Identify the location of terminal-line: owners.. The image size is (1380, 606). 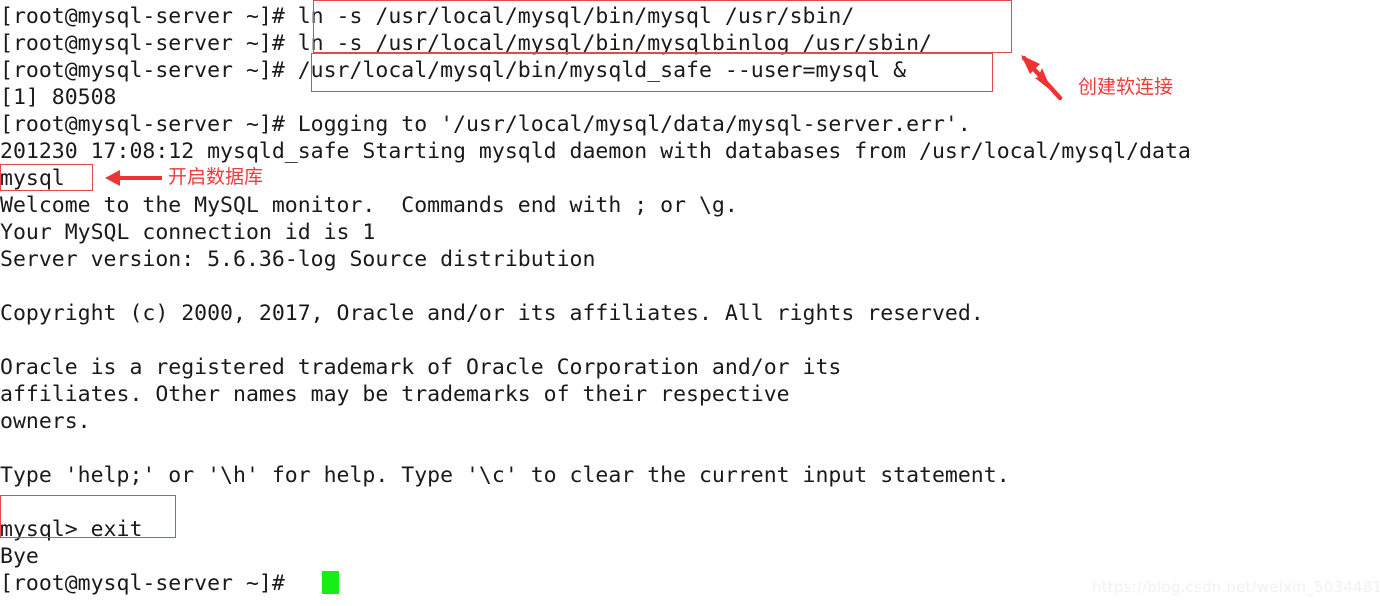
(45, 421).